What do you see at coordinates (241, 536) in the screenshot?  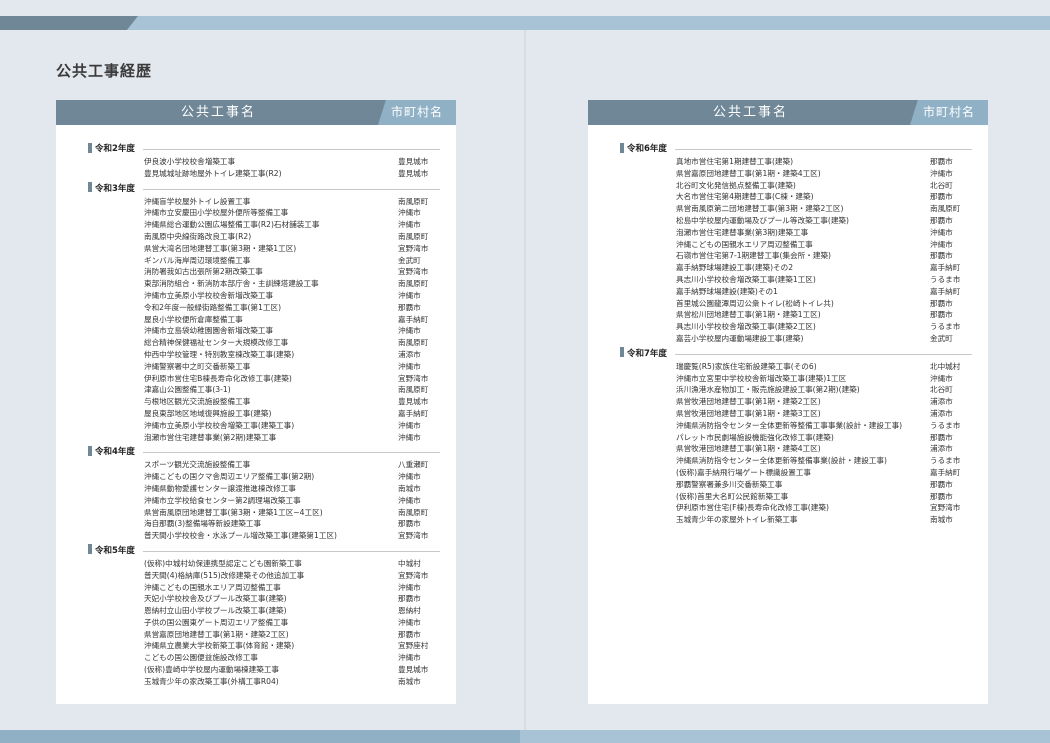 I see `project-name: 普天間小学校校舎・水泳プール増改築工事(建築第1工区)` at bounding box center [241, 536].